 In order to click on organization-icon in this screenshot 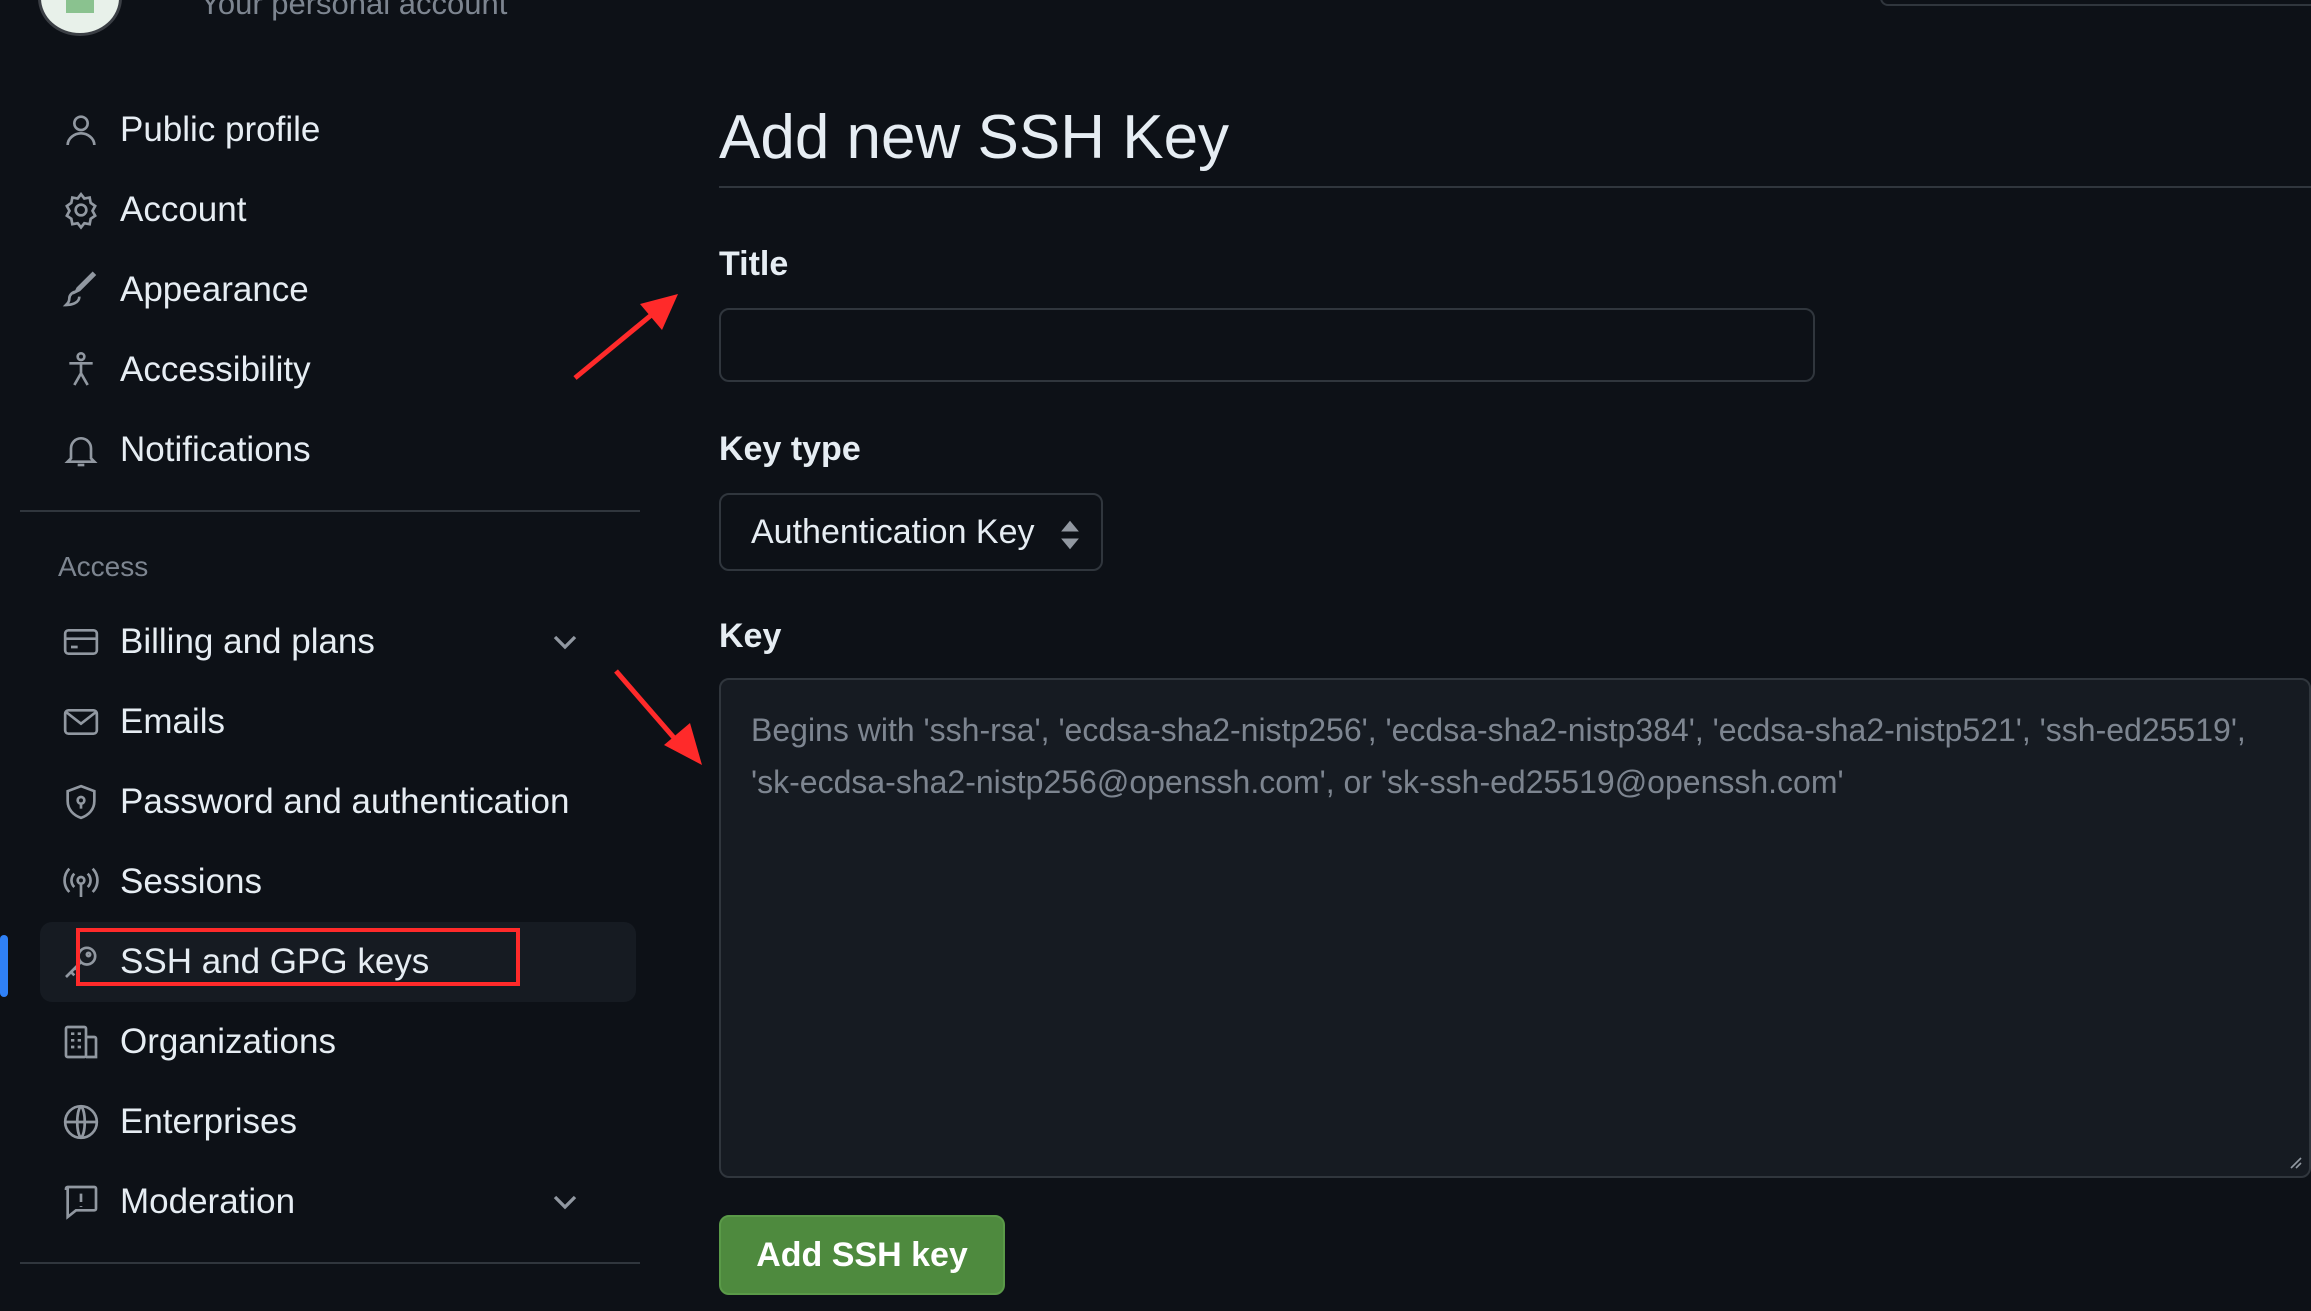, I will do `click(81, 1042)`.